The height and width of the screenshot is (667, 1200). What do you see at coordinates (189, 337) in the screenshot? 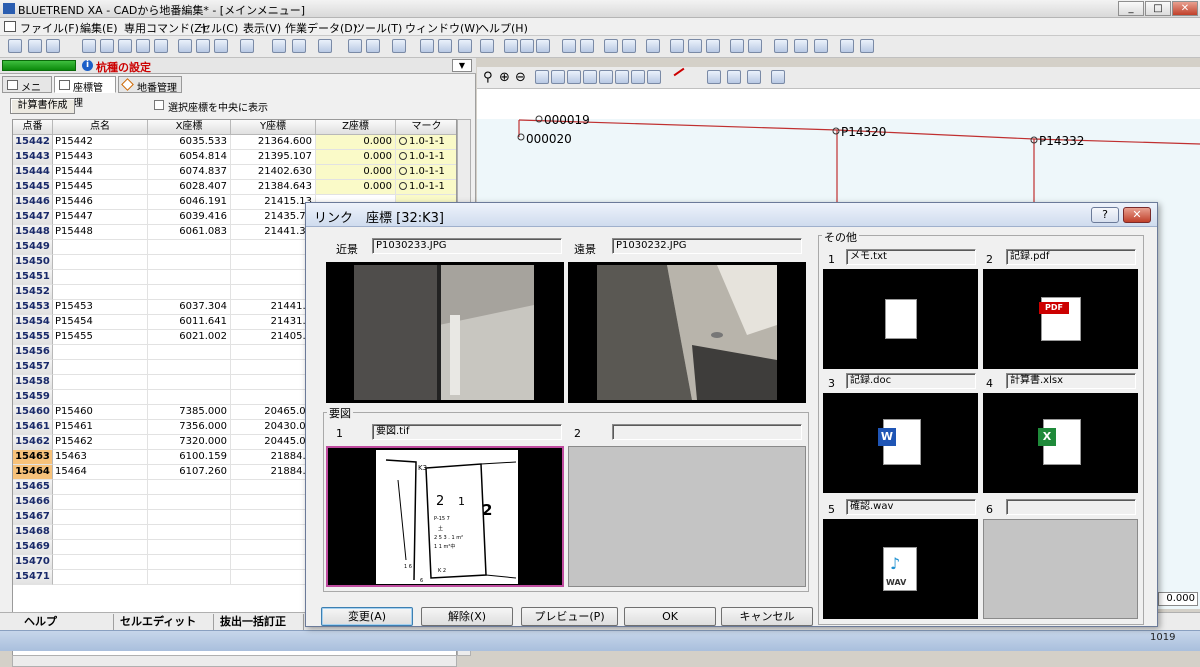
I see `cell-x: 6021.002` at bounding box center [189, 337].